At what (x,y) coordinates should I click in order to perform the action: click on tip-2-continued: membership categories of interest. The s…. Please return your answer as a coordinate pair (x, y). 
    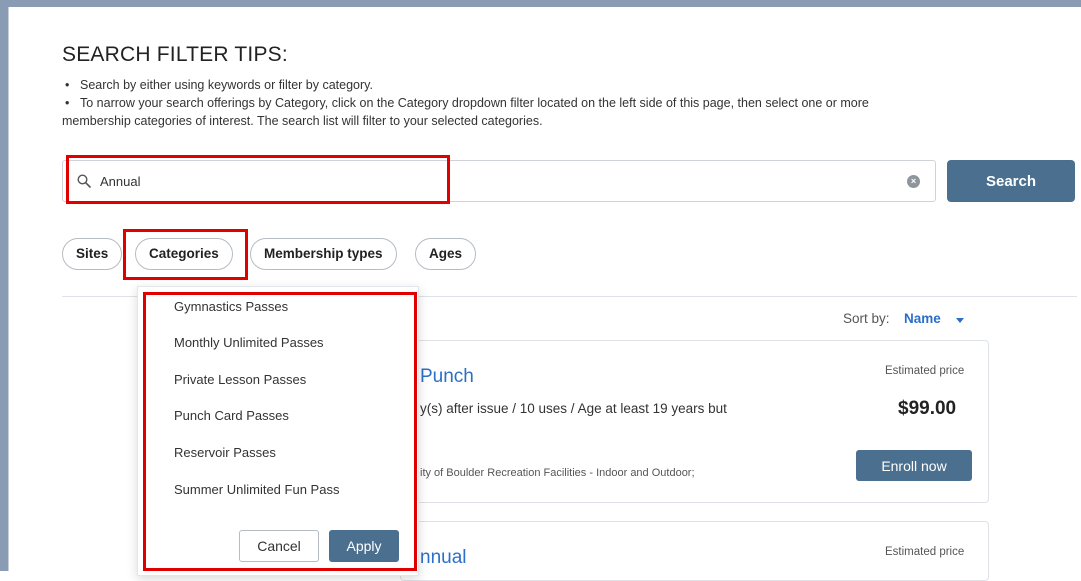
    Looking at the image, I should click on (302, 121).